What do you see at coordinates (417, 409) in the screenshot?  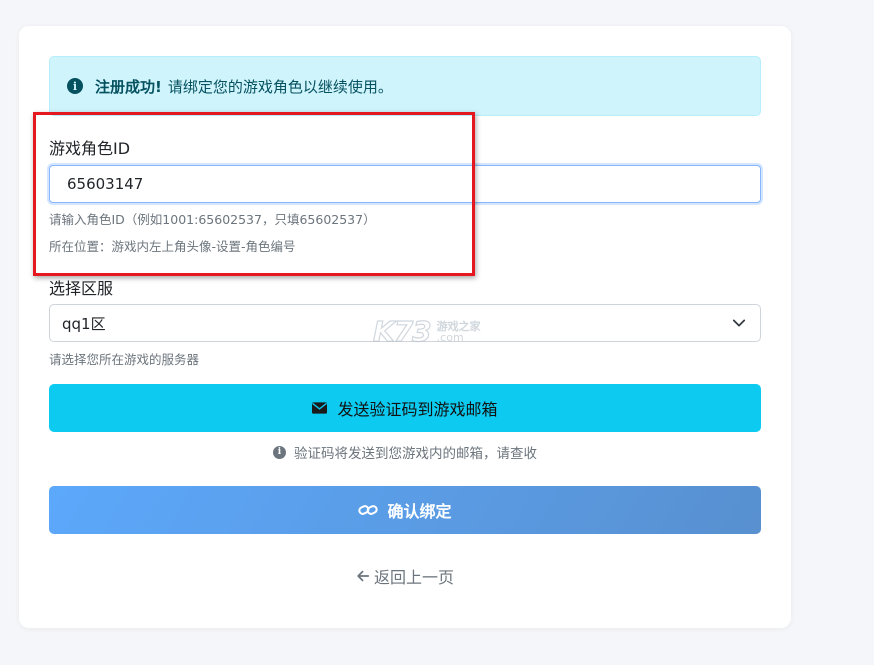 I see `send-code-label: 发送验证码到游戏邮箱` at bounding box center [417, 409].